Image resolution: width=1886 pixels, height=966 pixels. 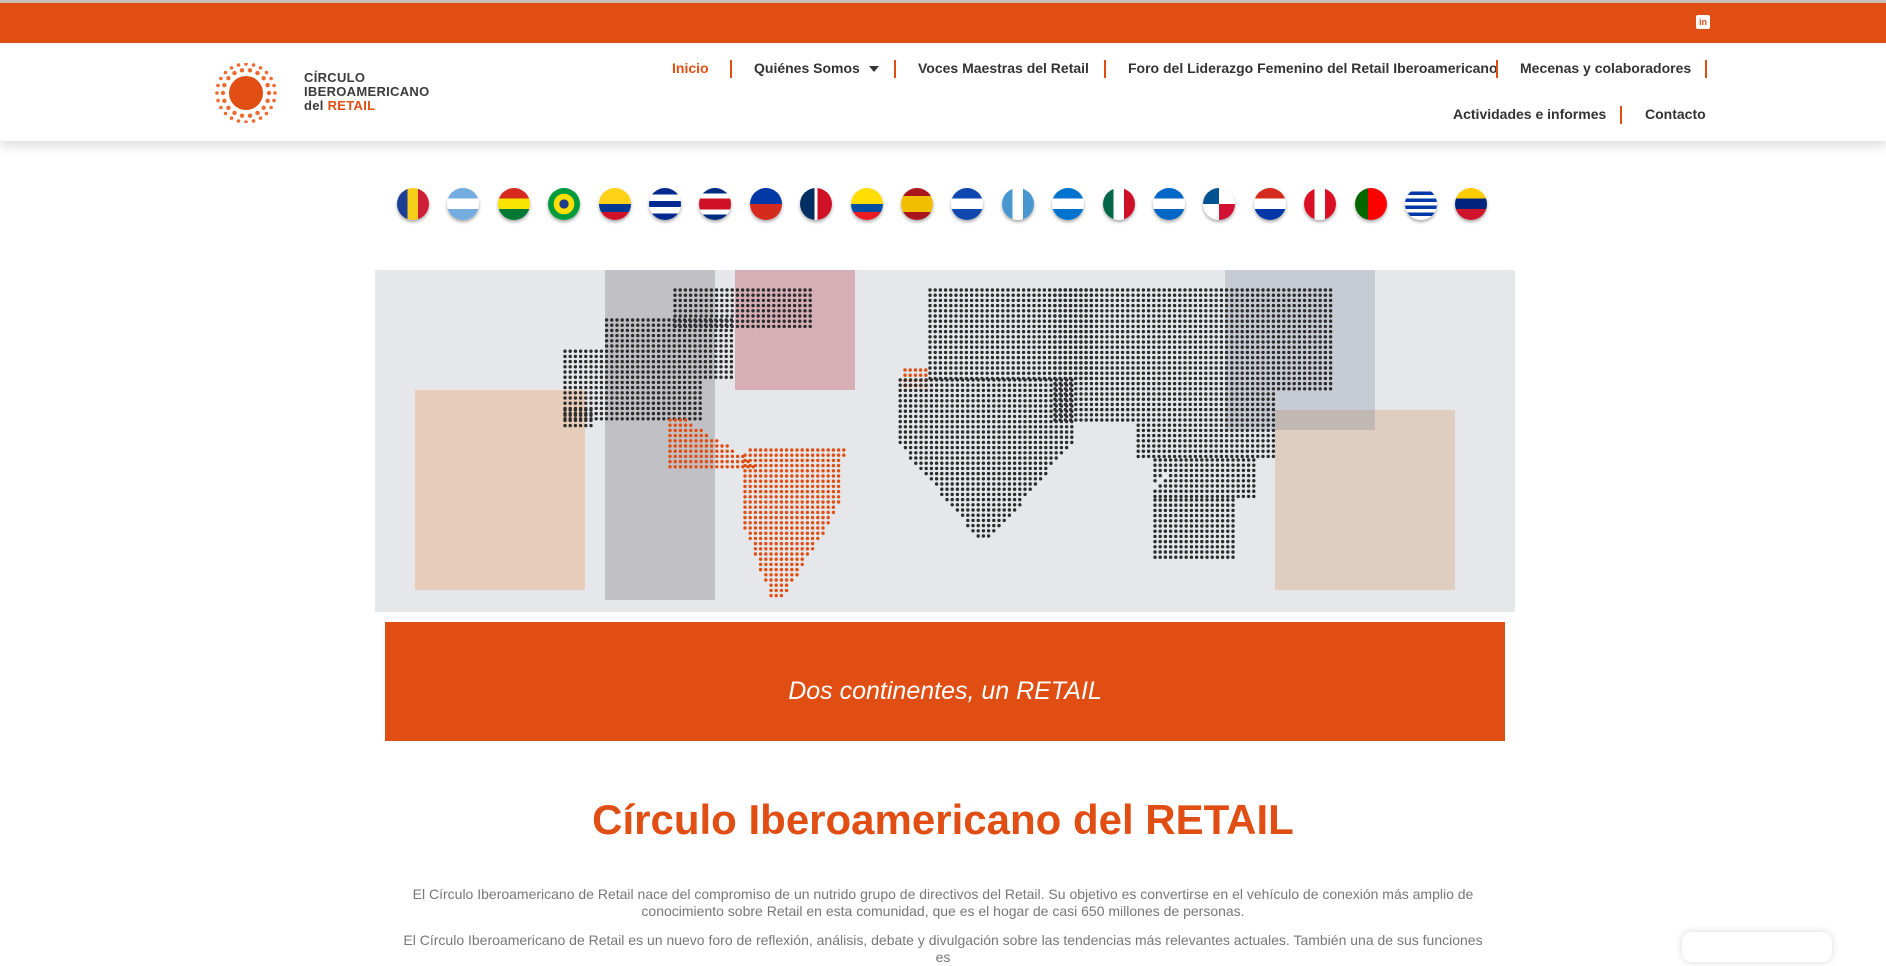 I want to click on flag-chile-icon, so click(x=765, y=204).